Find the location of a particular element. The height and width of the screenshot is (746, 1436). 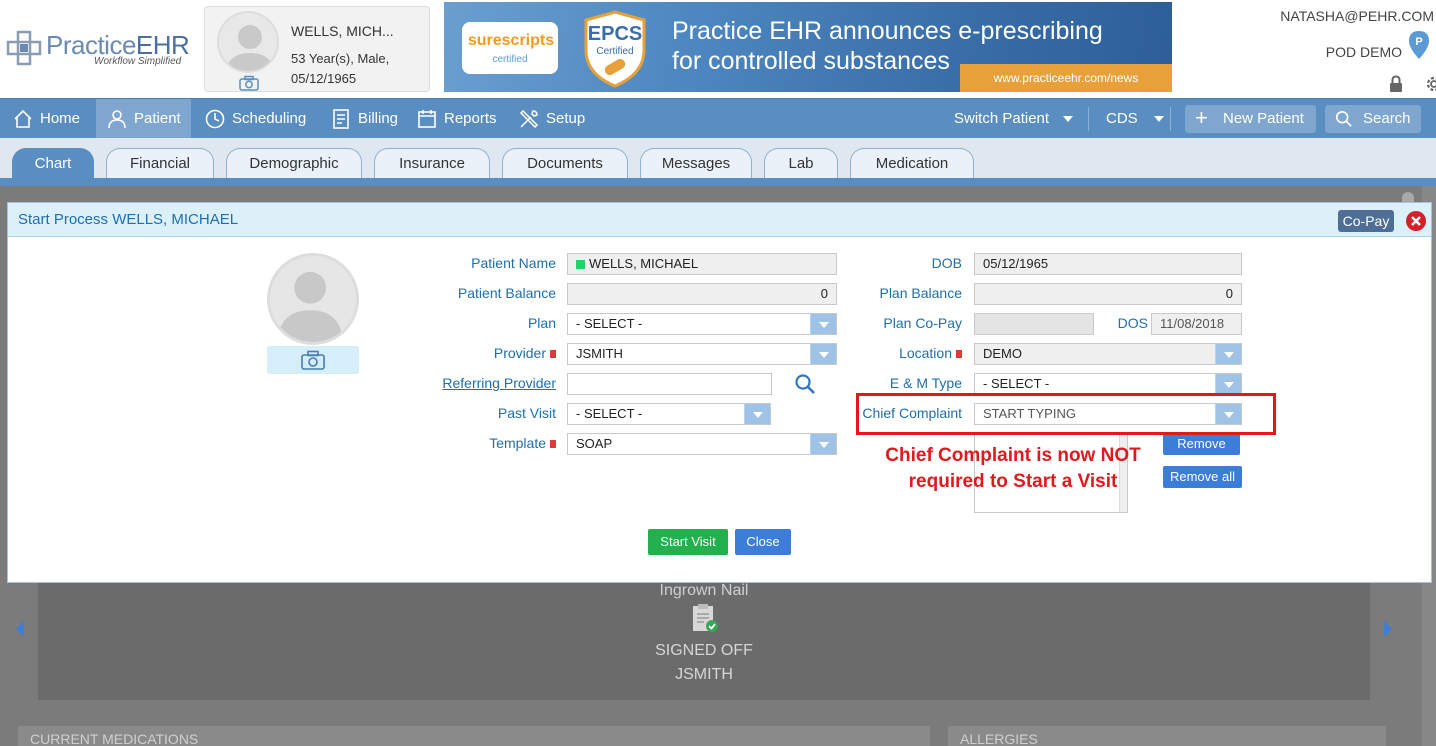

nav-setup: Setup is located at coordinates (551, 119).